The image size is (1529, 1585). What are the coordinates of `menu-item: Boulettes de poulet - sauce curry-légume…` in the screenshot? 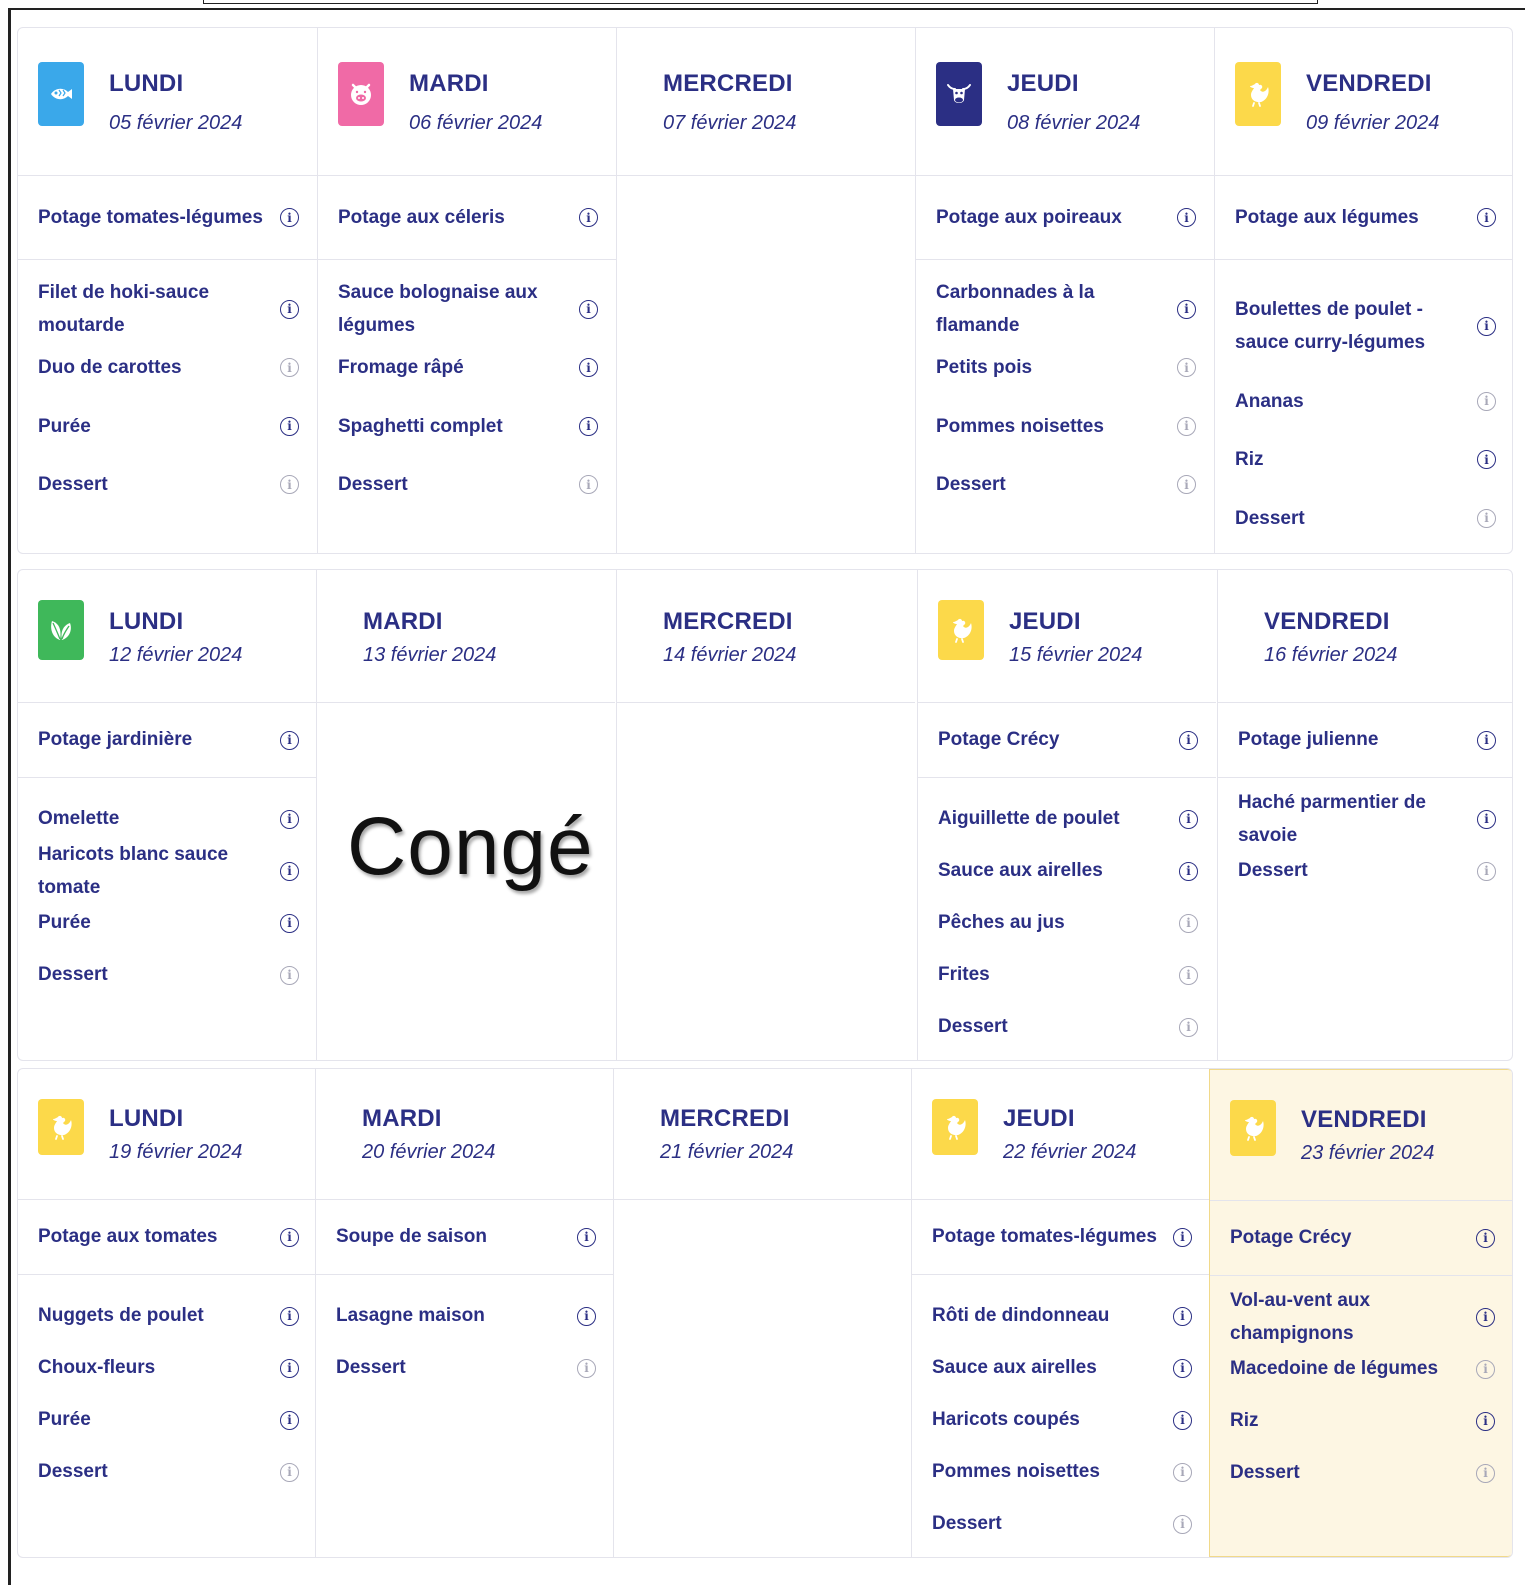 It's located at (1363, 326).